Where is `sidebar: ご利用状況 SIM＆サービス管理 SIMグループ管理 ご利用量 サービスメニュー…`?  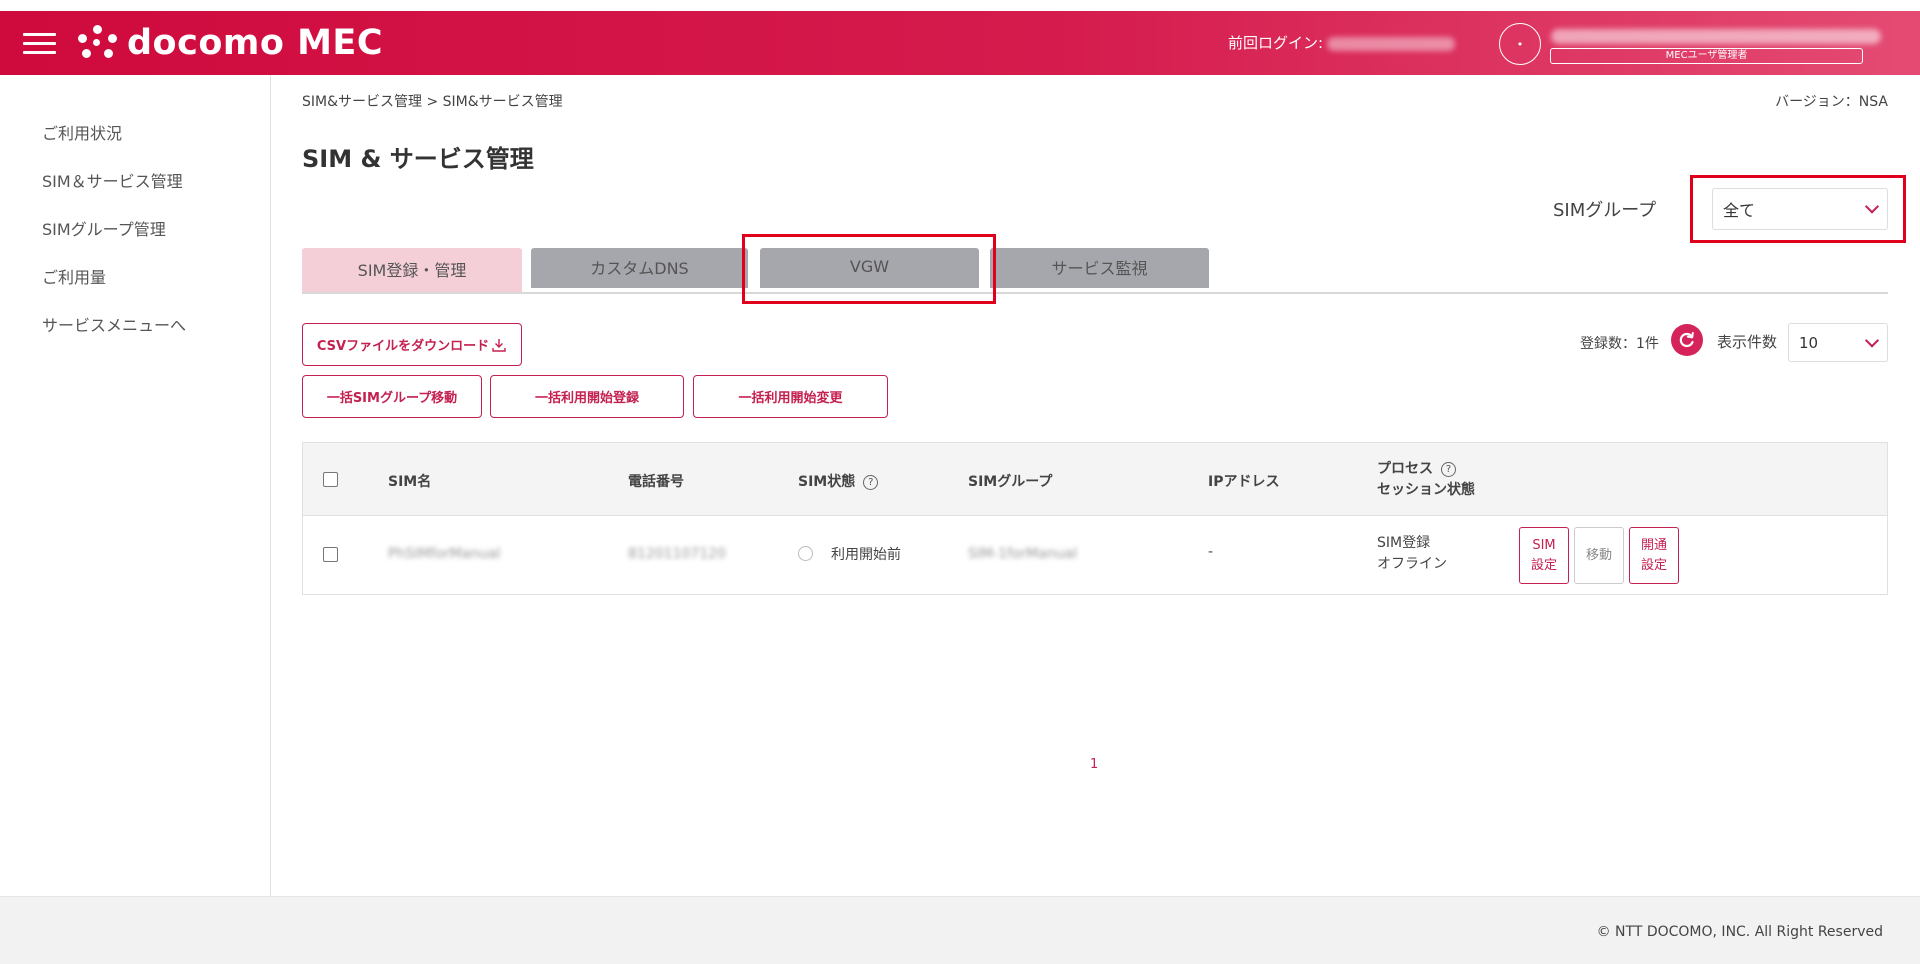 sidebar: ご利用状況 SIM＆サービス管理 SIMグループ管理 ご利用量 サービスメニュー… is located at coordinates (135, 485).